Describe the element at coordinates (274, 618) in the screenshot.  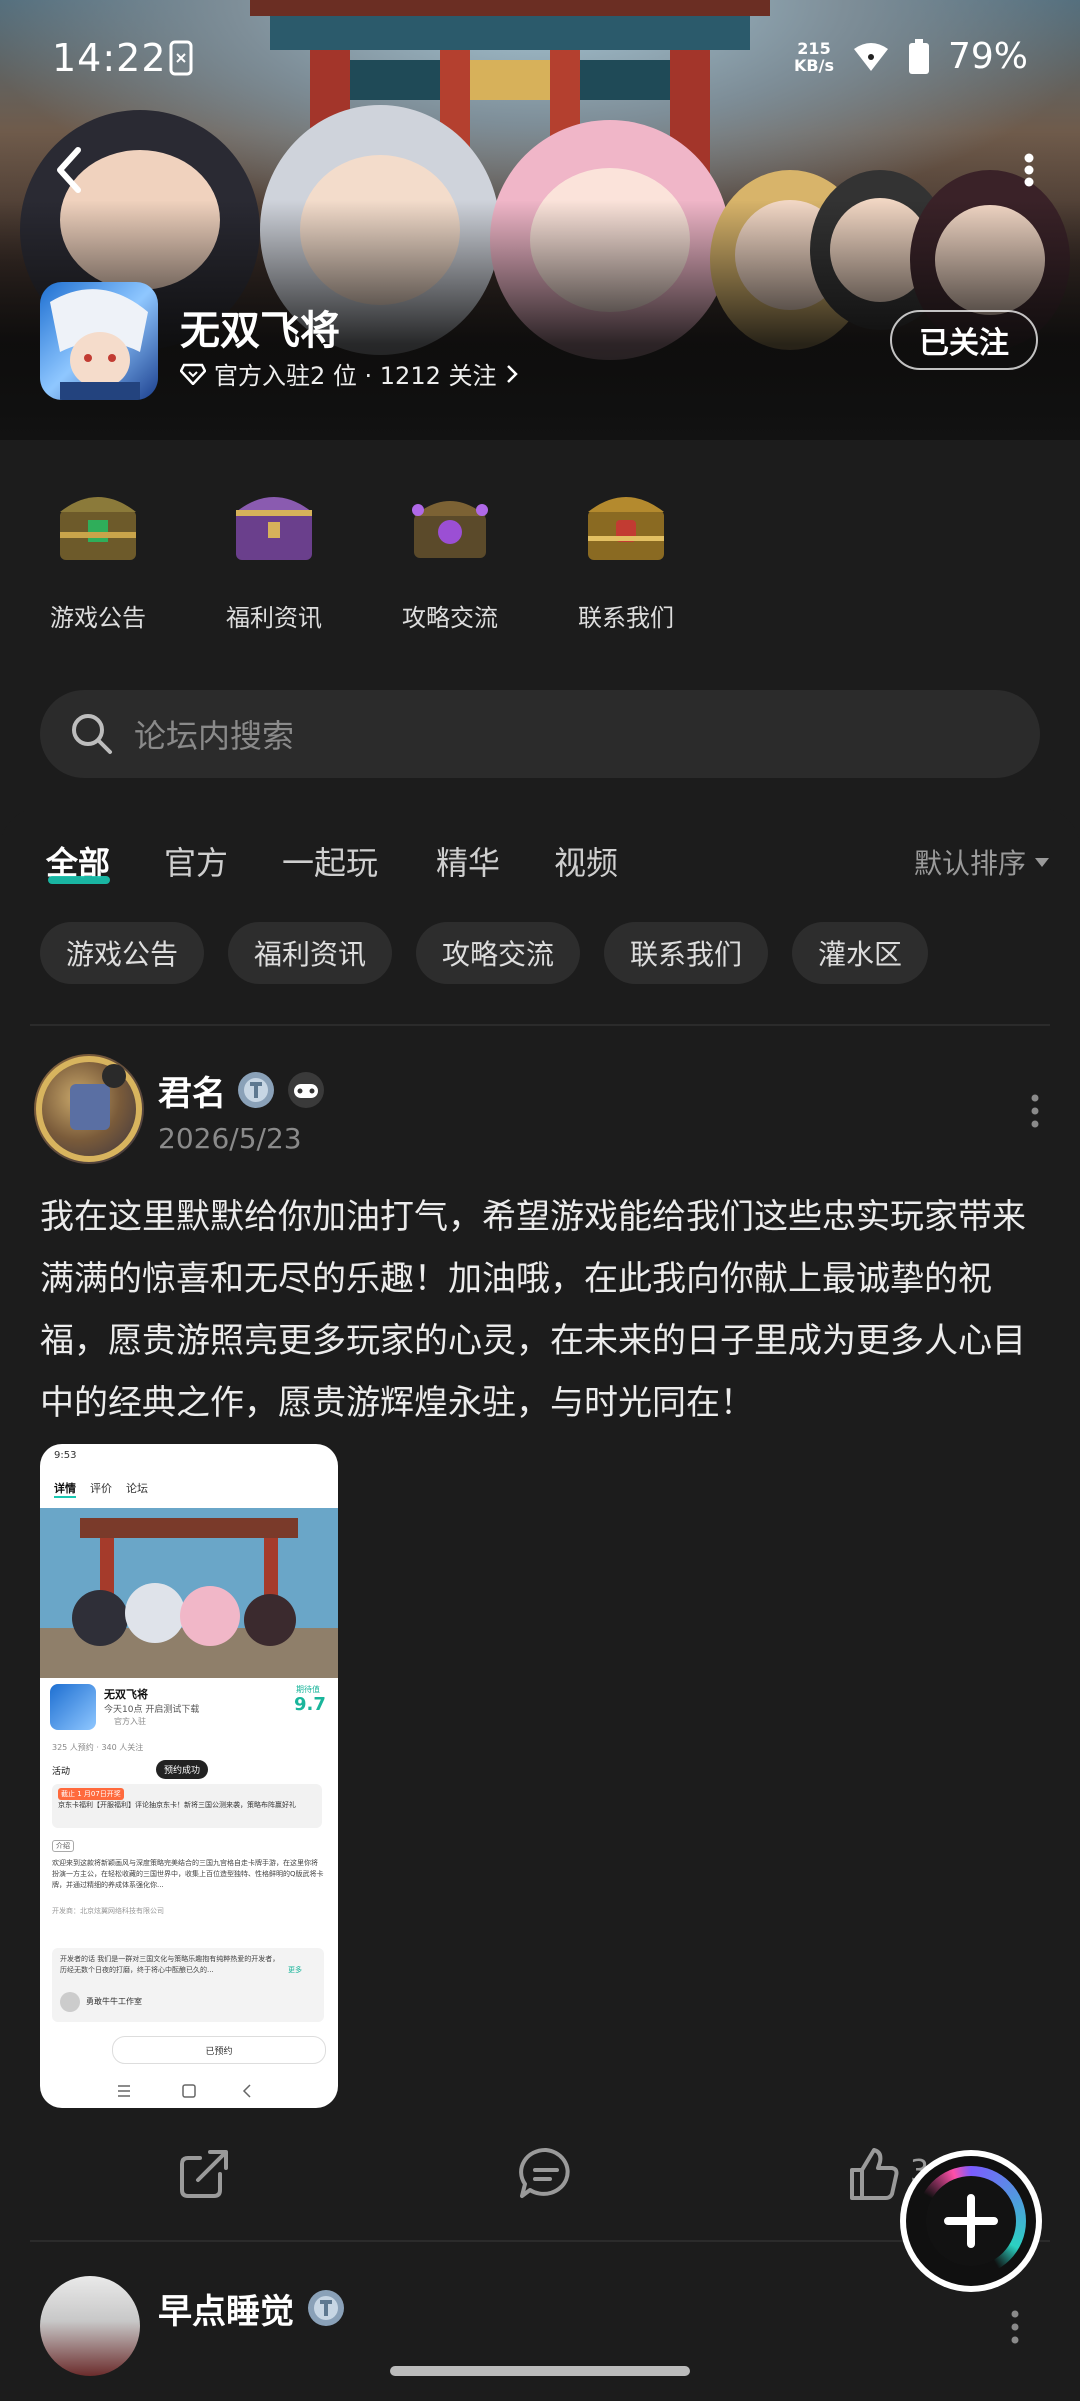
I see `quick-link-label: 福利资讯` at that location.